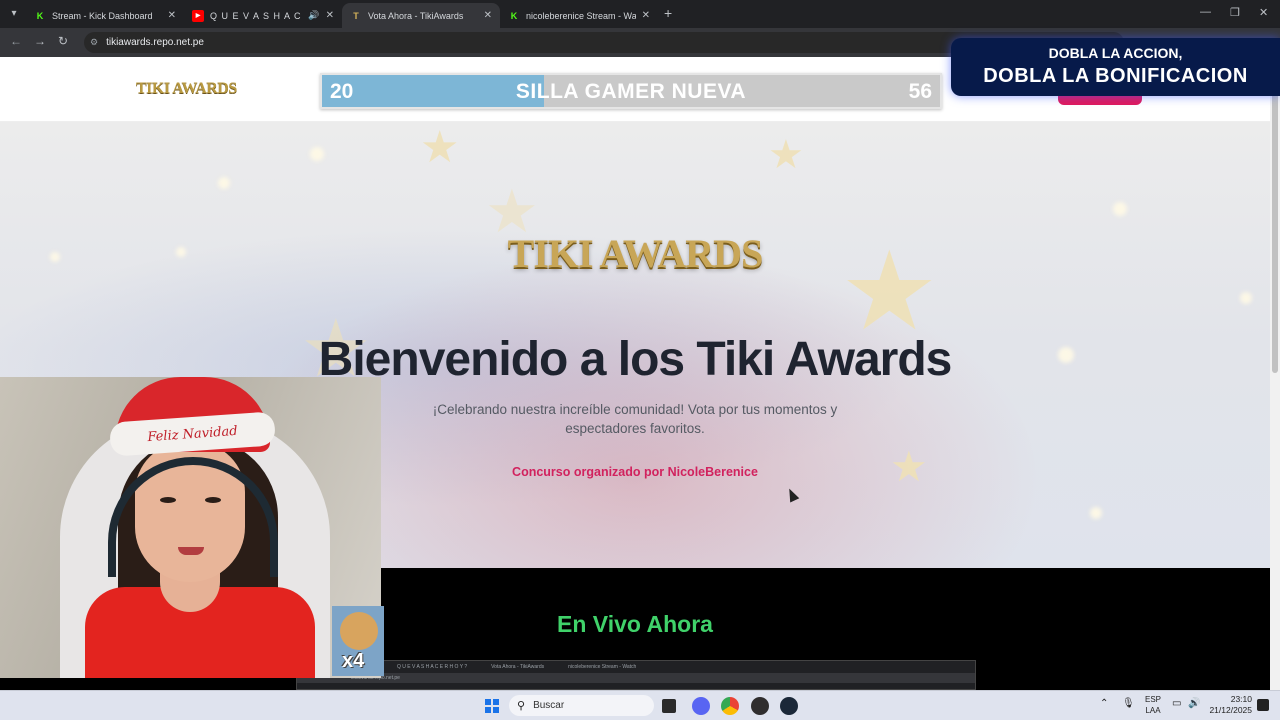 The height and width of the screenshot is (720, 1280). Describe the element at coordinates (263, 15) in the screenshot. I see `tab-youtube: ▶ Q U E V A S H A C E R H O Y ? 🔊 ✕` at that location.